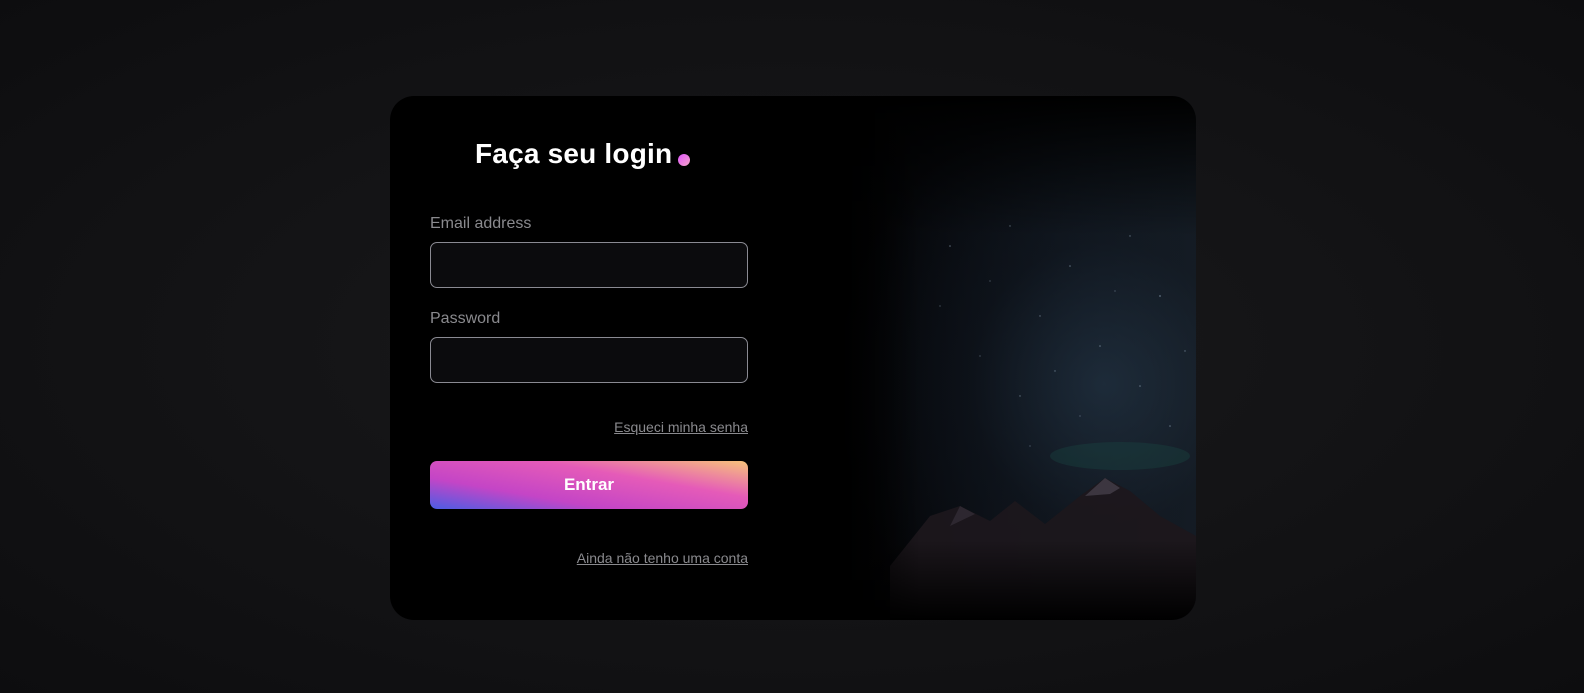 The height and width of the screenshot is (693, 1584). What do you see at coordinates (684, 160) in the screenshot?
I see `gradient-dot-icon` at bounding box center [684, 160].